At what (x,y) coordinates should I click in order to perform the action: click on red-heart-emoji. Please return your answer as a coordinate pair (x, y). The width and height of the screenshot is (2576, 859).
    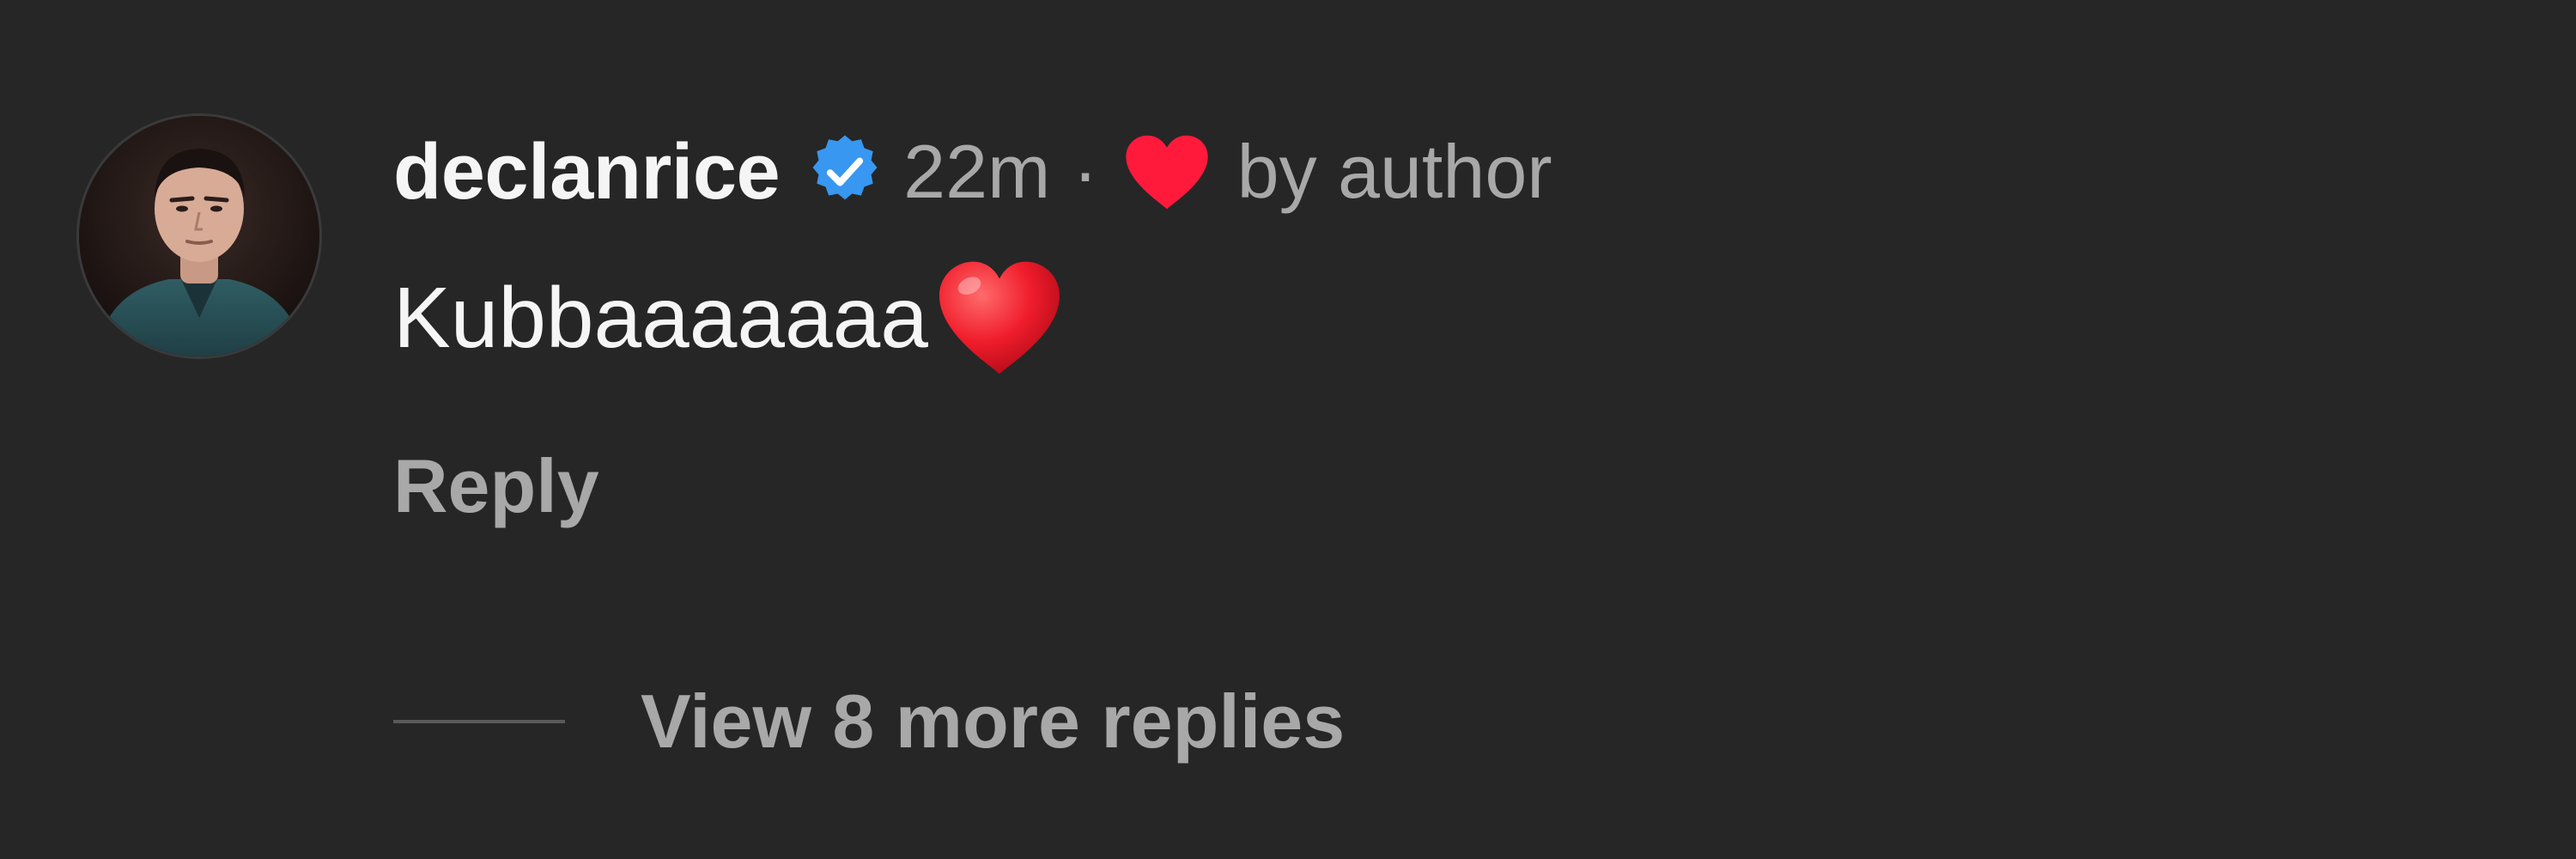
    Looking at the image, I should click on (999, 318).